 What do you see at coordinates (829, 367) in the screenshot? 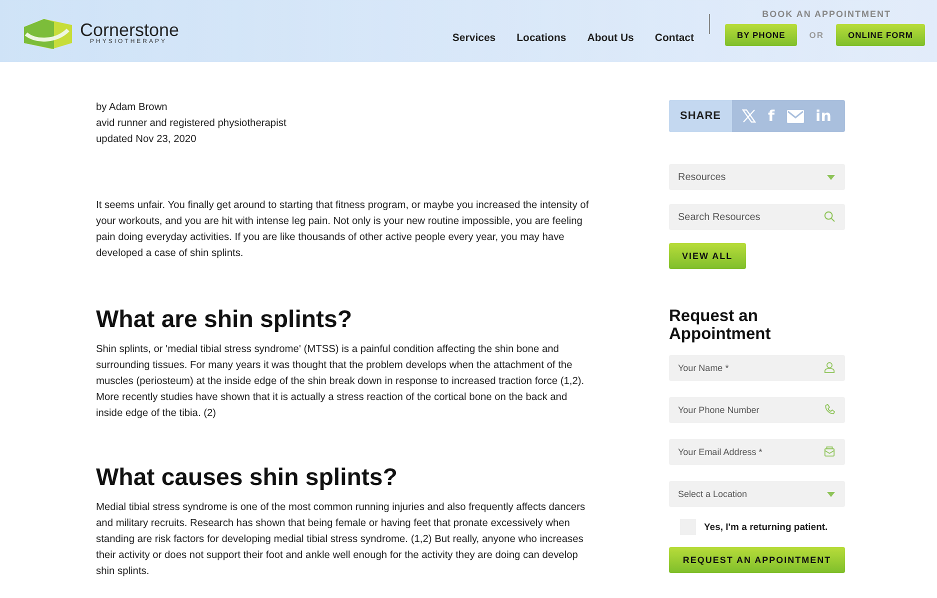
I see `person-icon` at bounding box center [829, 367].